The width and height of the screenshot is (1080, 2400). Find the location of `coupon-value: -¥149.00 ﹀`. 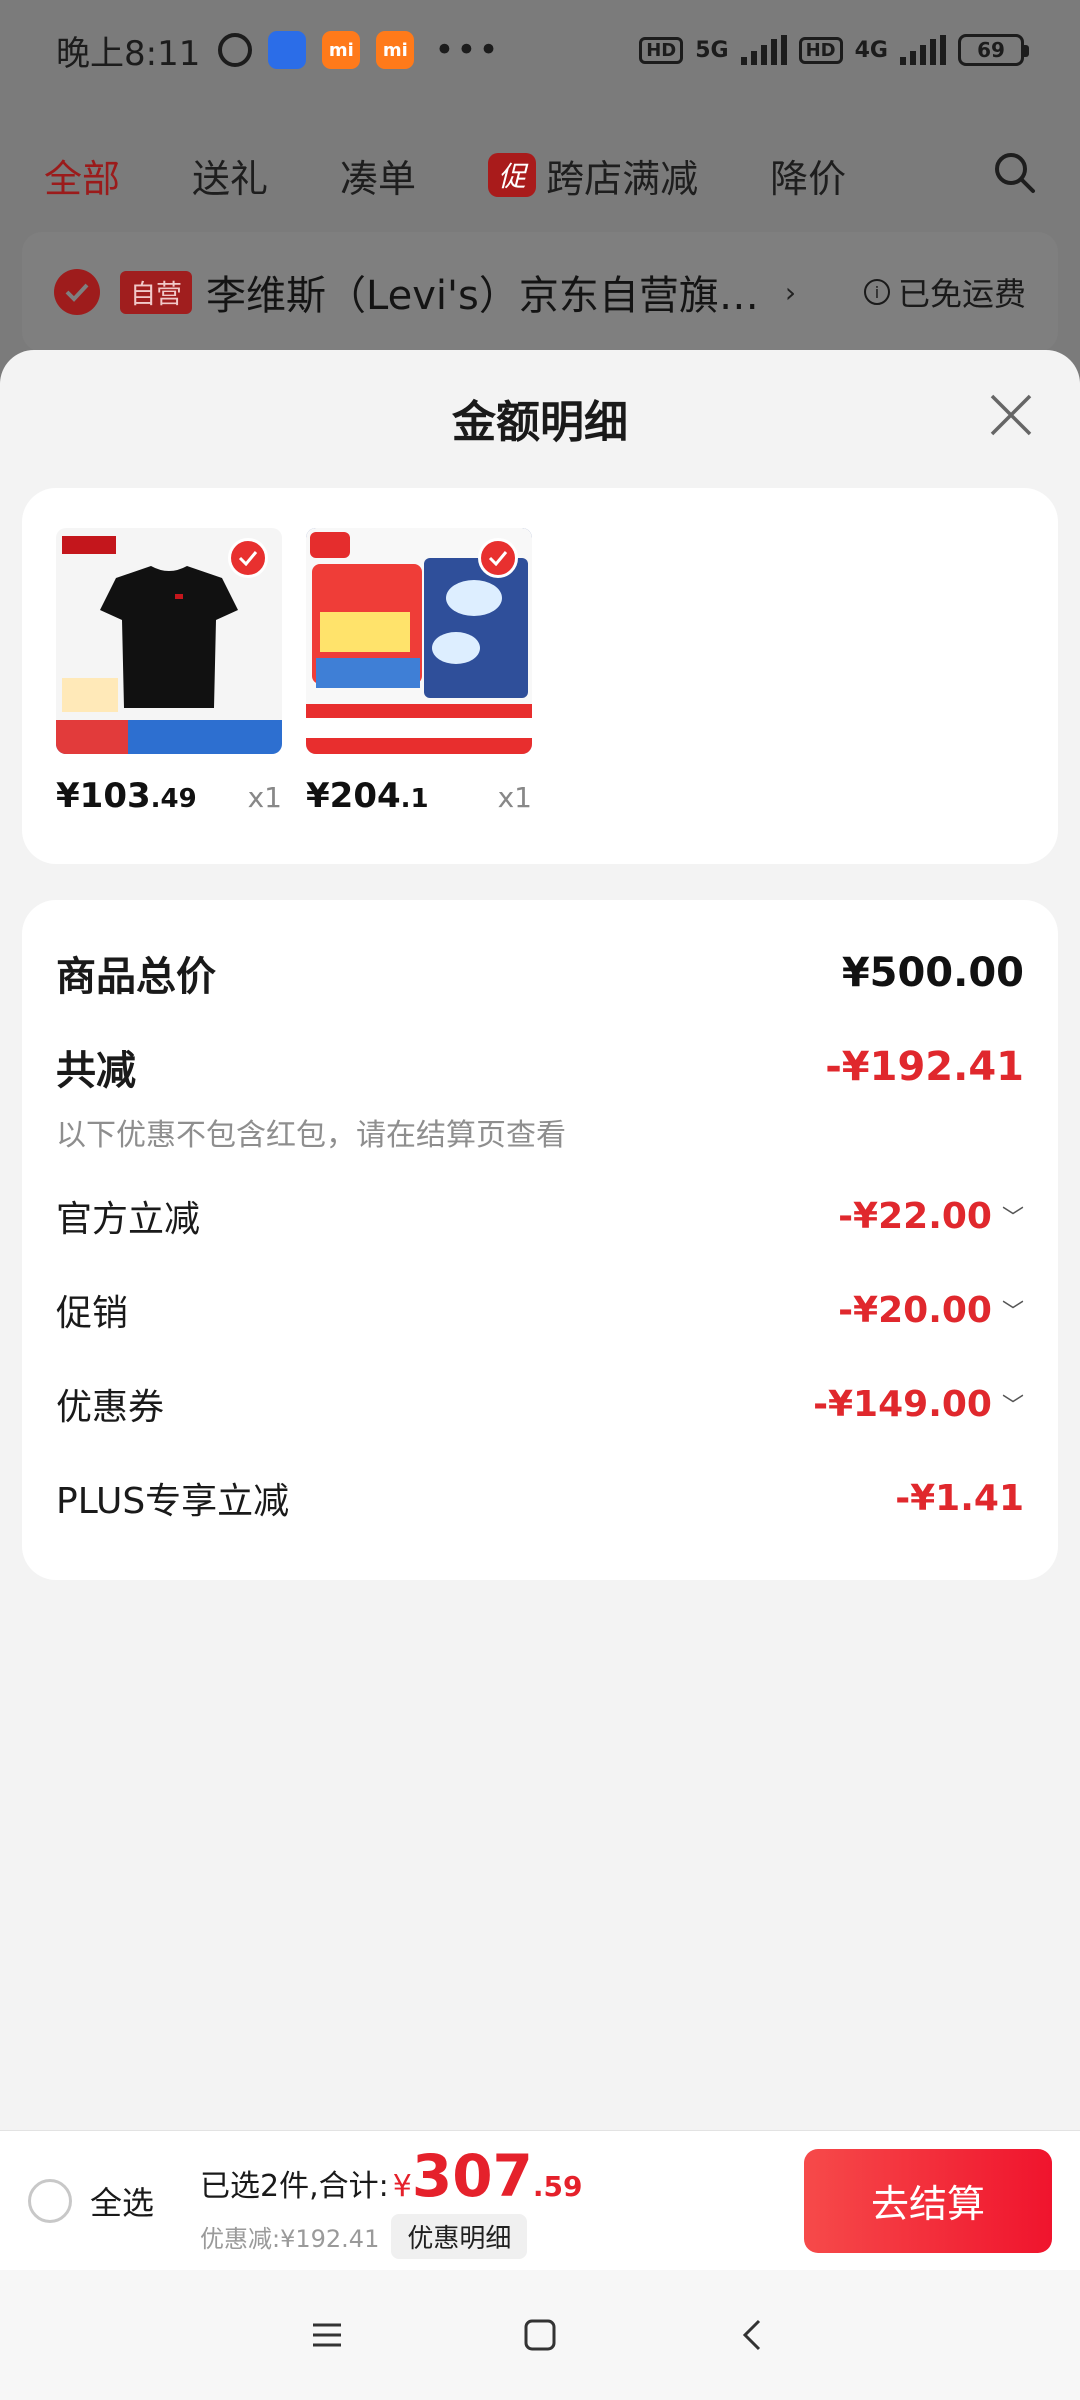

coupon-value: -¥149.00 ﹀ is located at coordinates (918, 1404).